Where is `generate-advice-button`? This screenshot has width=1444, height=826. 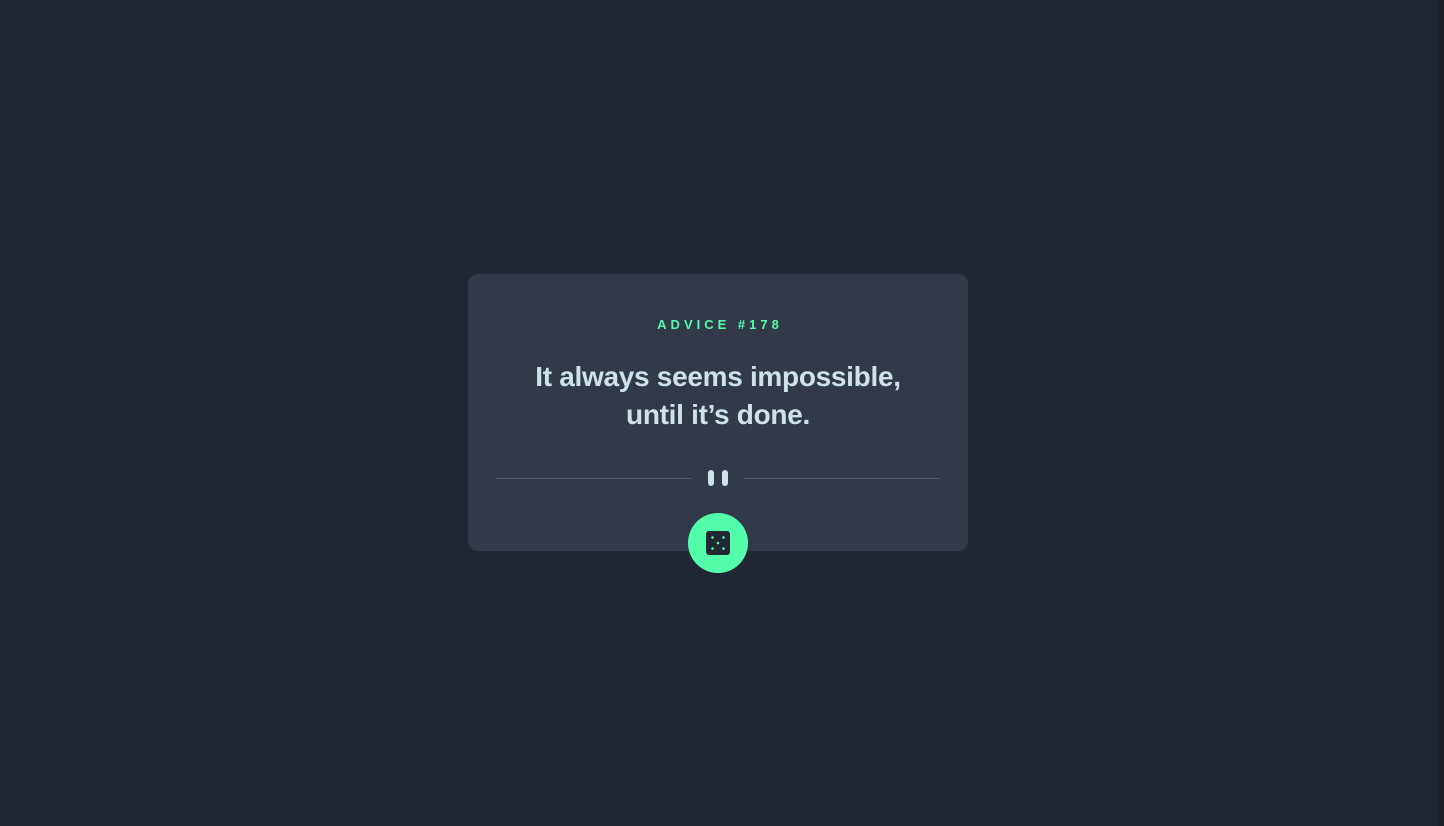
generate-advice-button is located at coordinates (718, 543).